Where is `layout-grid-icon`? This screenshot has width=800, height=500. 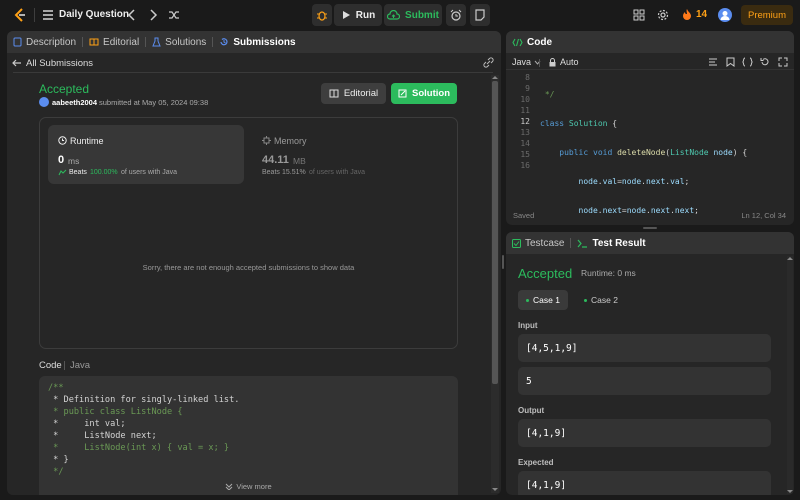 layout-grid-icon is located at coordinates (639, 15).